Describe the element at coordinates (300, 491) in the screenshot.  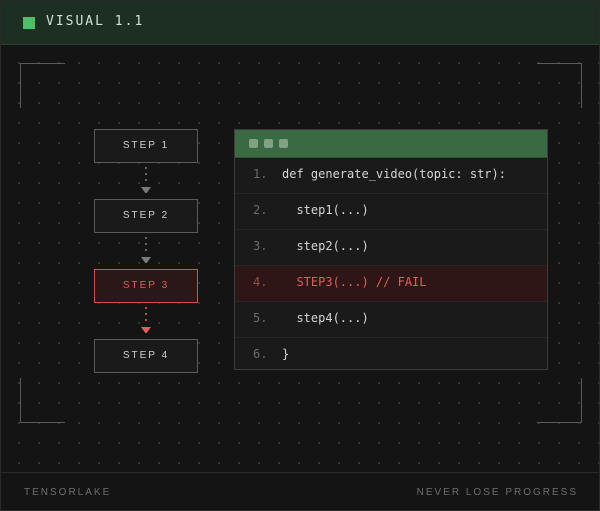
I see `footer-bar: TENSORLAKE NEVER LOSE PROGRESS` at that location.